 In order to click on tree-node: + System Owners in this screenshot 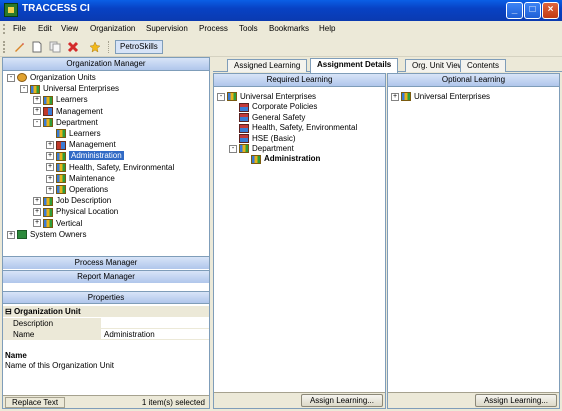, I will do `click(46, 234)`.